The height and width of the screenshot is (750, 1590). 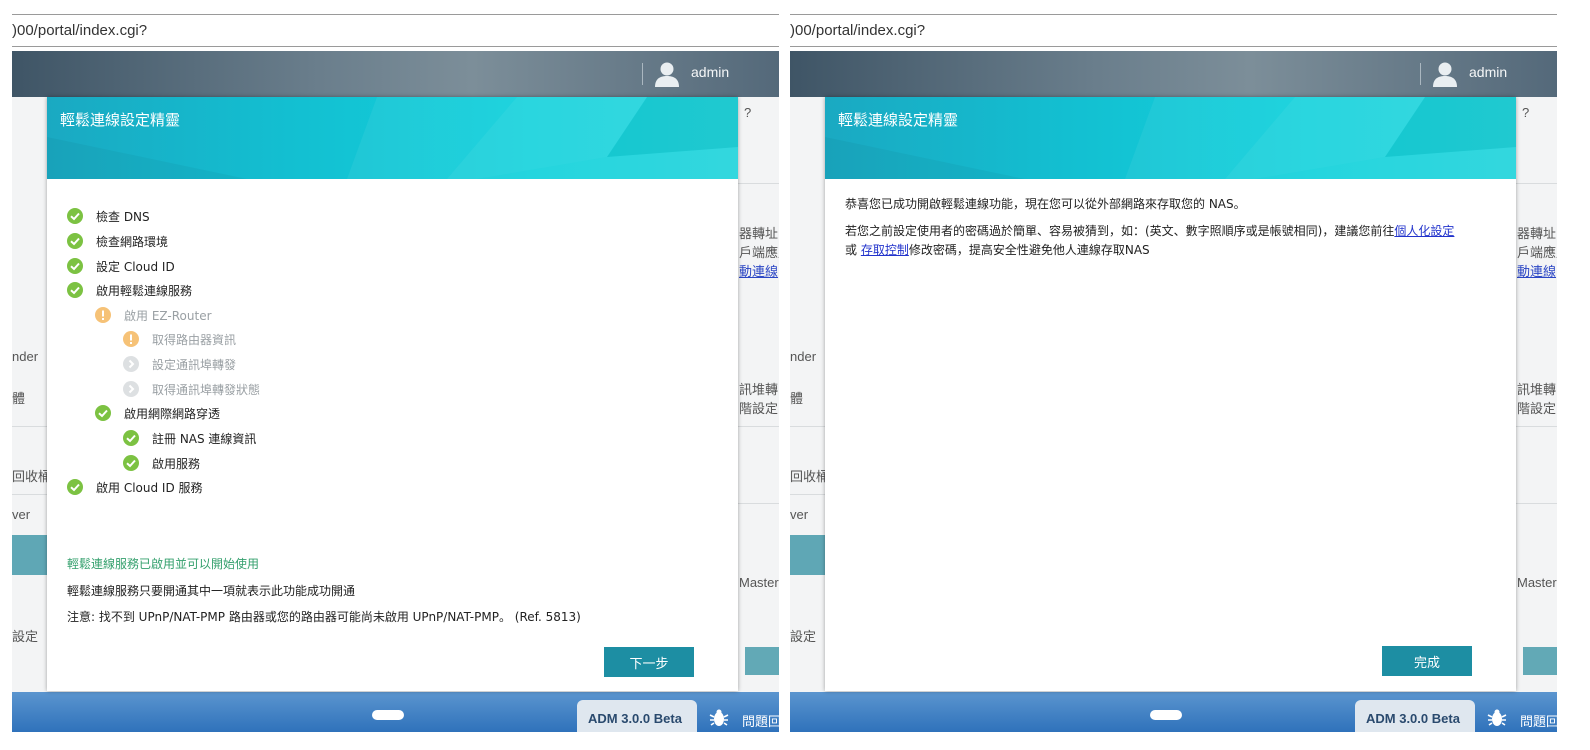 What do you see at coordinates (759, 233) in the screenshot?
I see `bg-snippet: 器轉址` at bounding box center [759, 233].